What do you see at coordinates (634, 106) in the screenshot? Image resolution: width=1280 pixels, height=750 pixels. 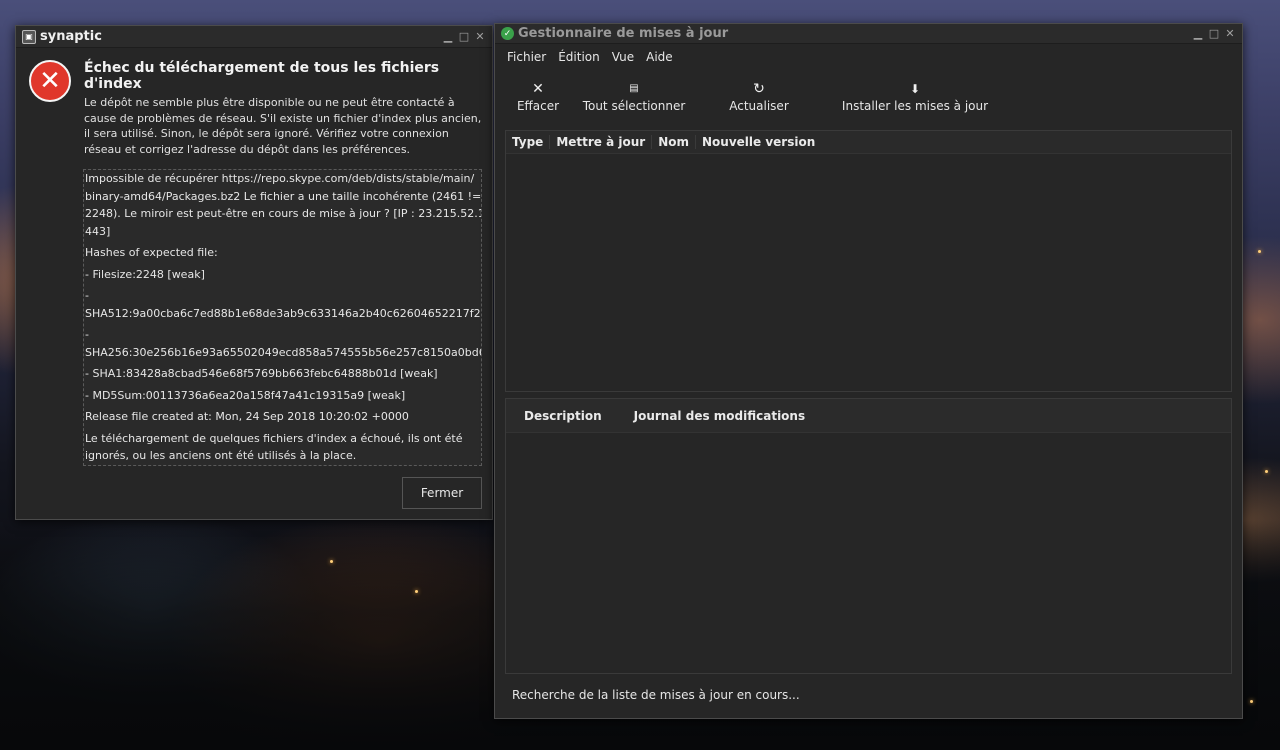 I see `select-all-label: Tout sélectionner` at bounding box center [634, 106].